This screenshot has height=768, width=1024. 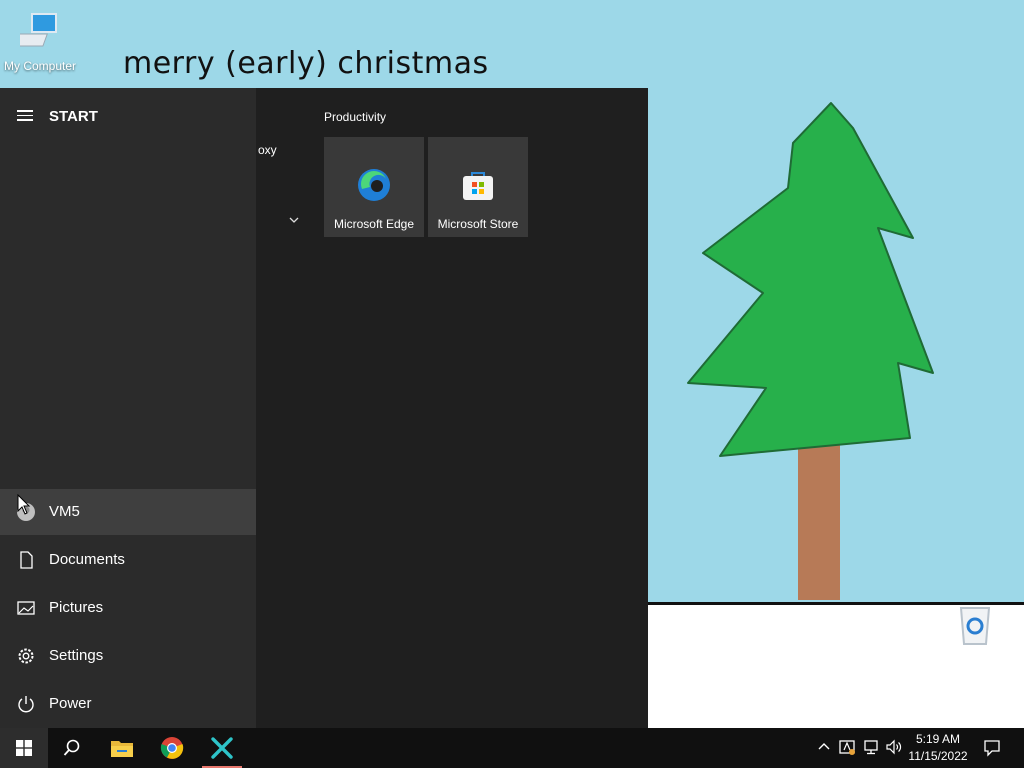 I want to click on desktop-icon-recycle-bin, so click(x=975, y=625).